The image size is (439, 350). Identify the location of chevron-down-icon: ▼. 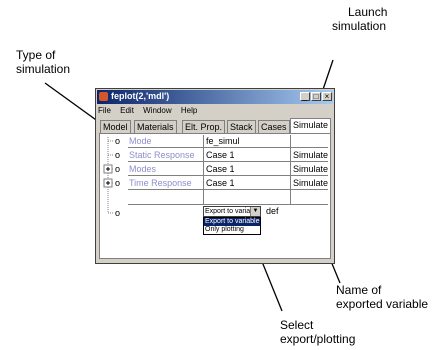
(255, 211).